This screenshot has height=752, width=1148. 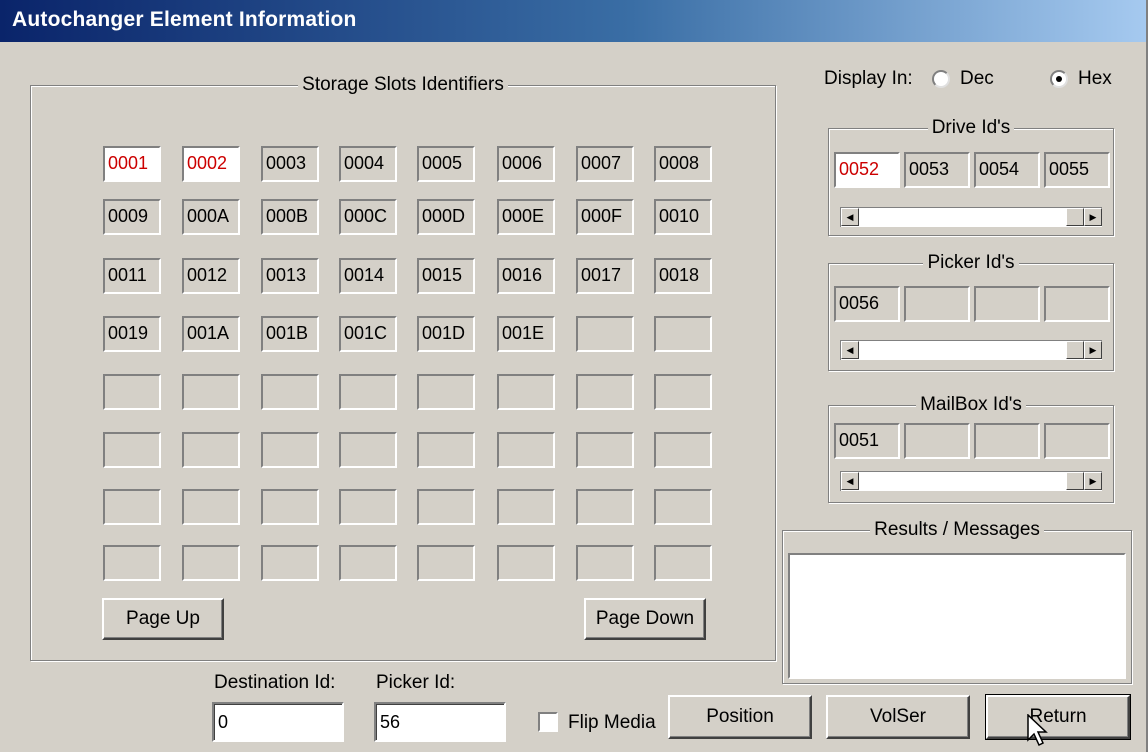 What do you see at coordinates (211, 276) in the screenshot?
I see `storage-slot-cell: 0012` at bounding box center [211, 276].